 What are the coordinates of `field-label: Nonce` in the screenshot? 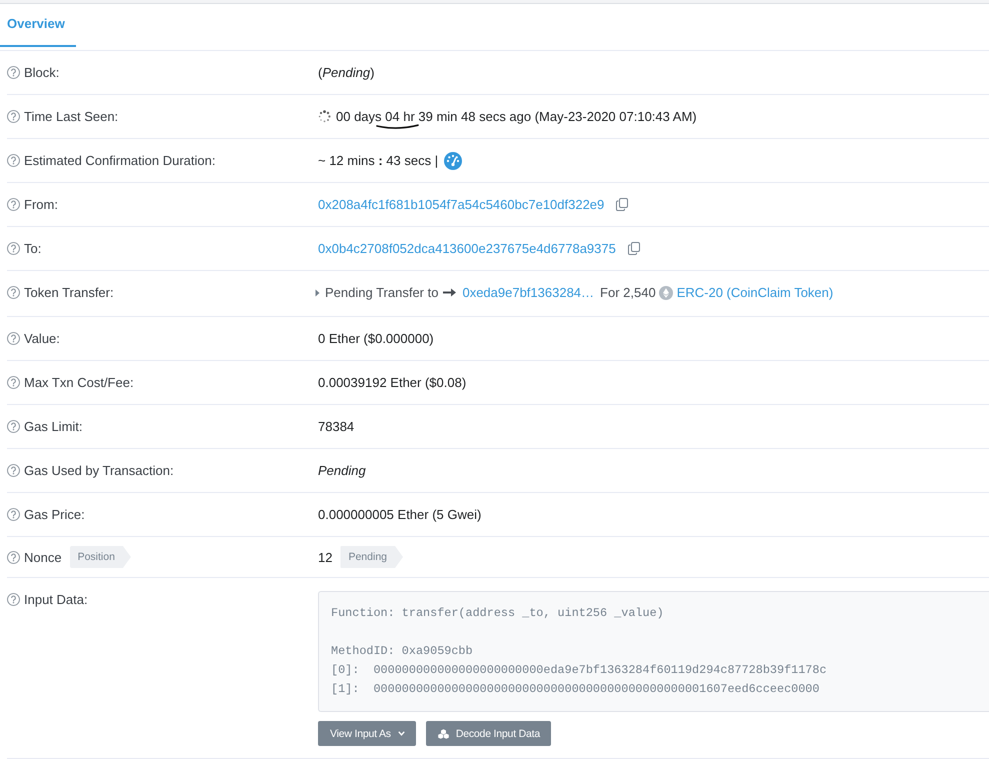 It's located at (43, 557).